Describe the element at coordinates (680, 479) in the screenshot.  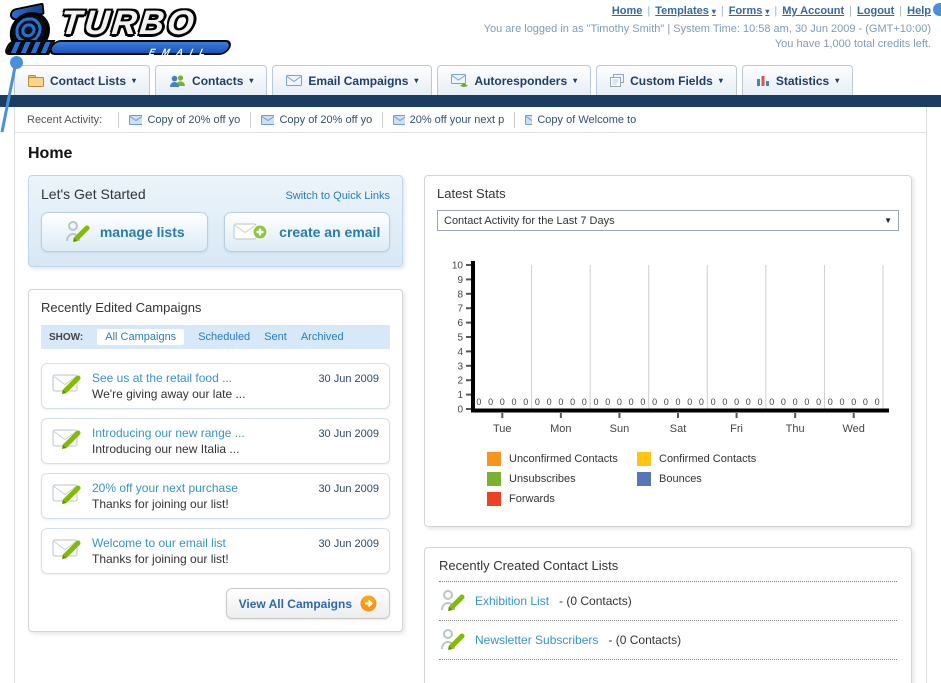
I see `legend-label: Bounces` at that location.